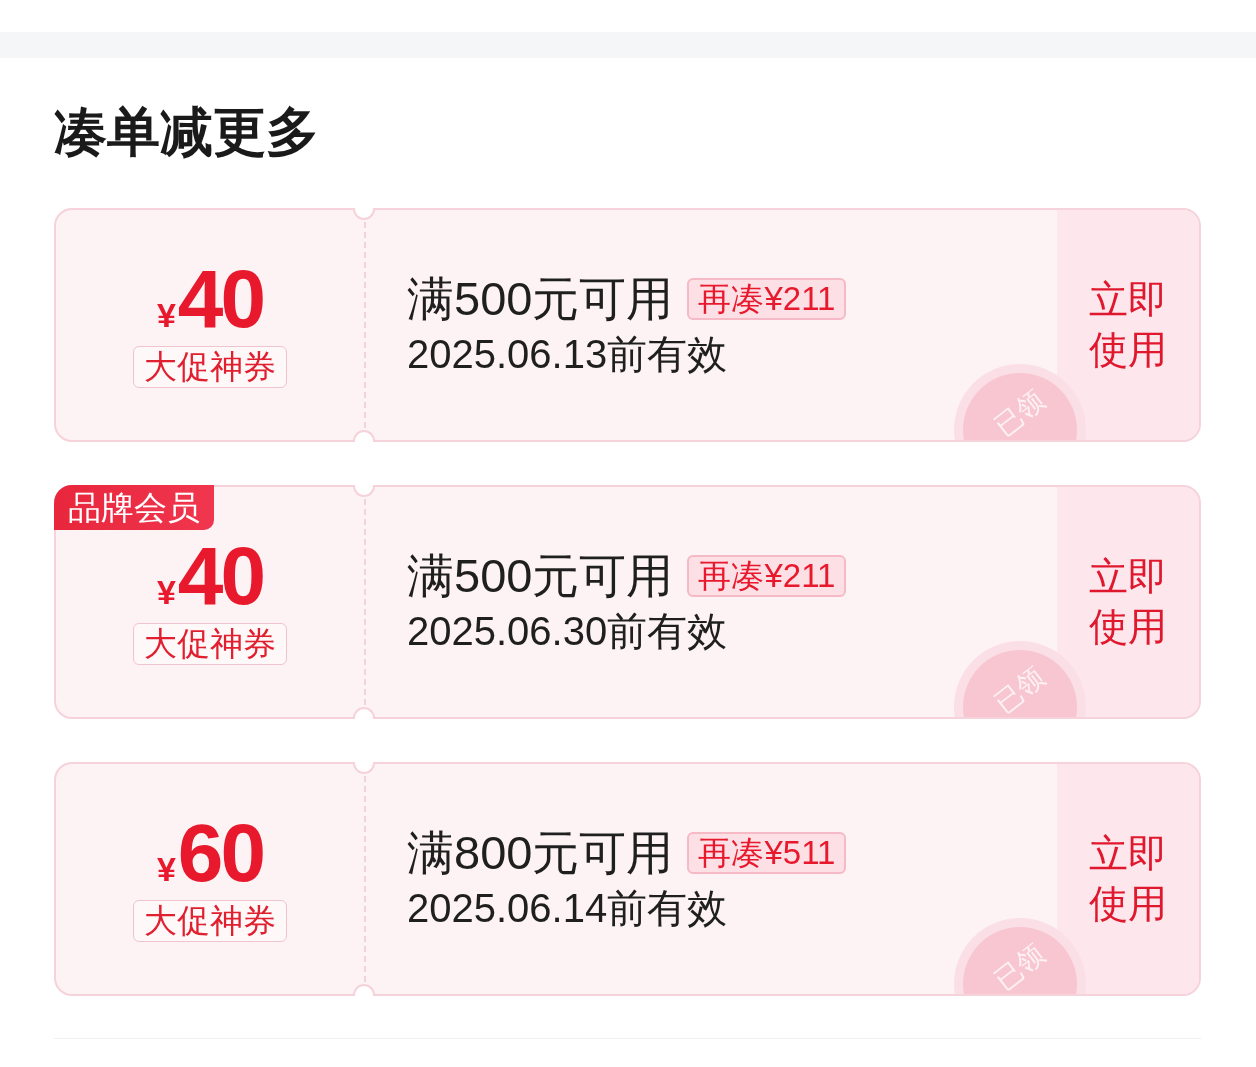 This screenshot has width=1256, height=1067. What do you see at coordinates (767, 853) in the screenshot?
I see `top-up-tag: 再凑¥511` at bounding box center [767, 853].